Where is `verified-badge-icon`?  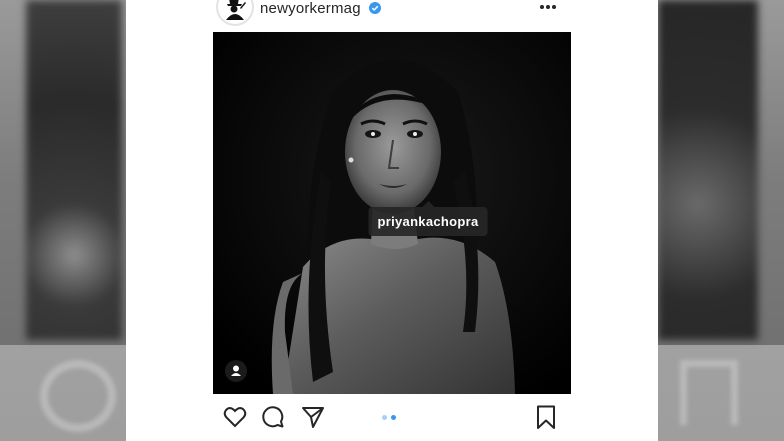 verified-badge-icon is located at coordinates (375, 8).